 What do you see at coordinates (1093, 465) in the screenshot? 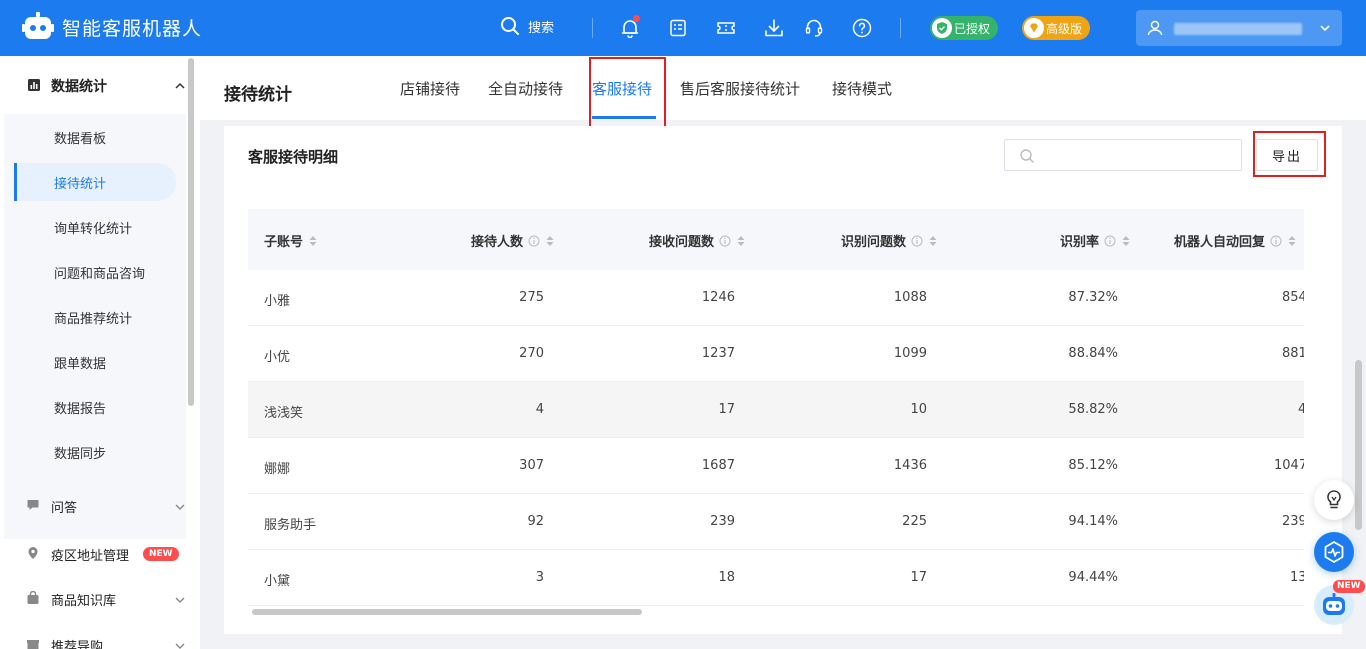
I see `cell-rate: 85.12%` at bounding box center [1093, 465].